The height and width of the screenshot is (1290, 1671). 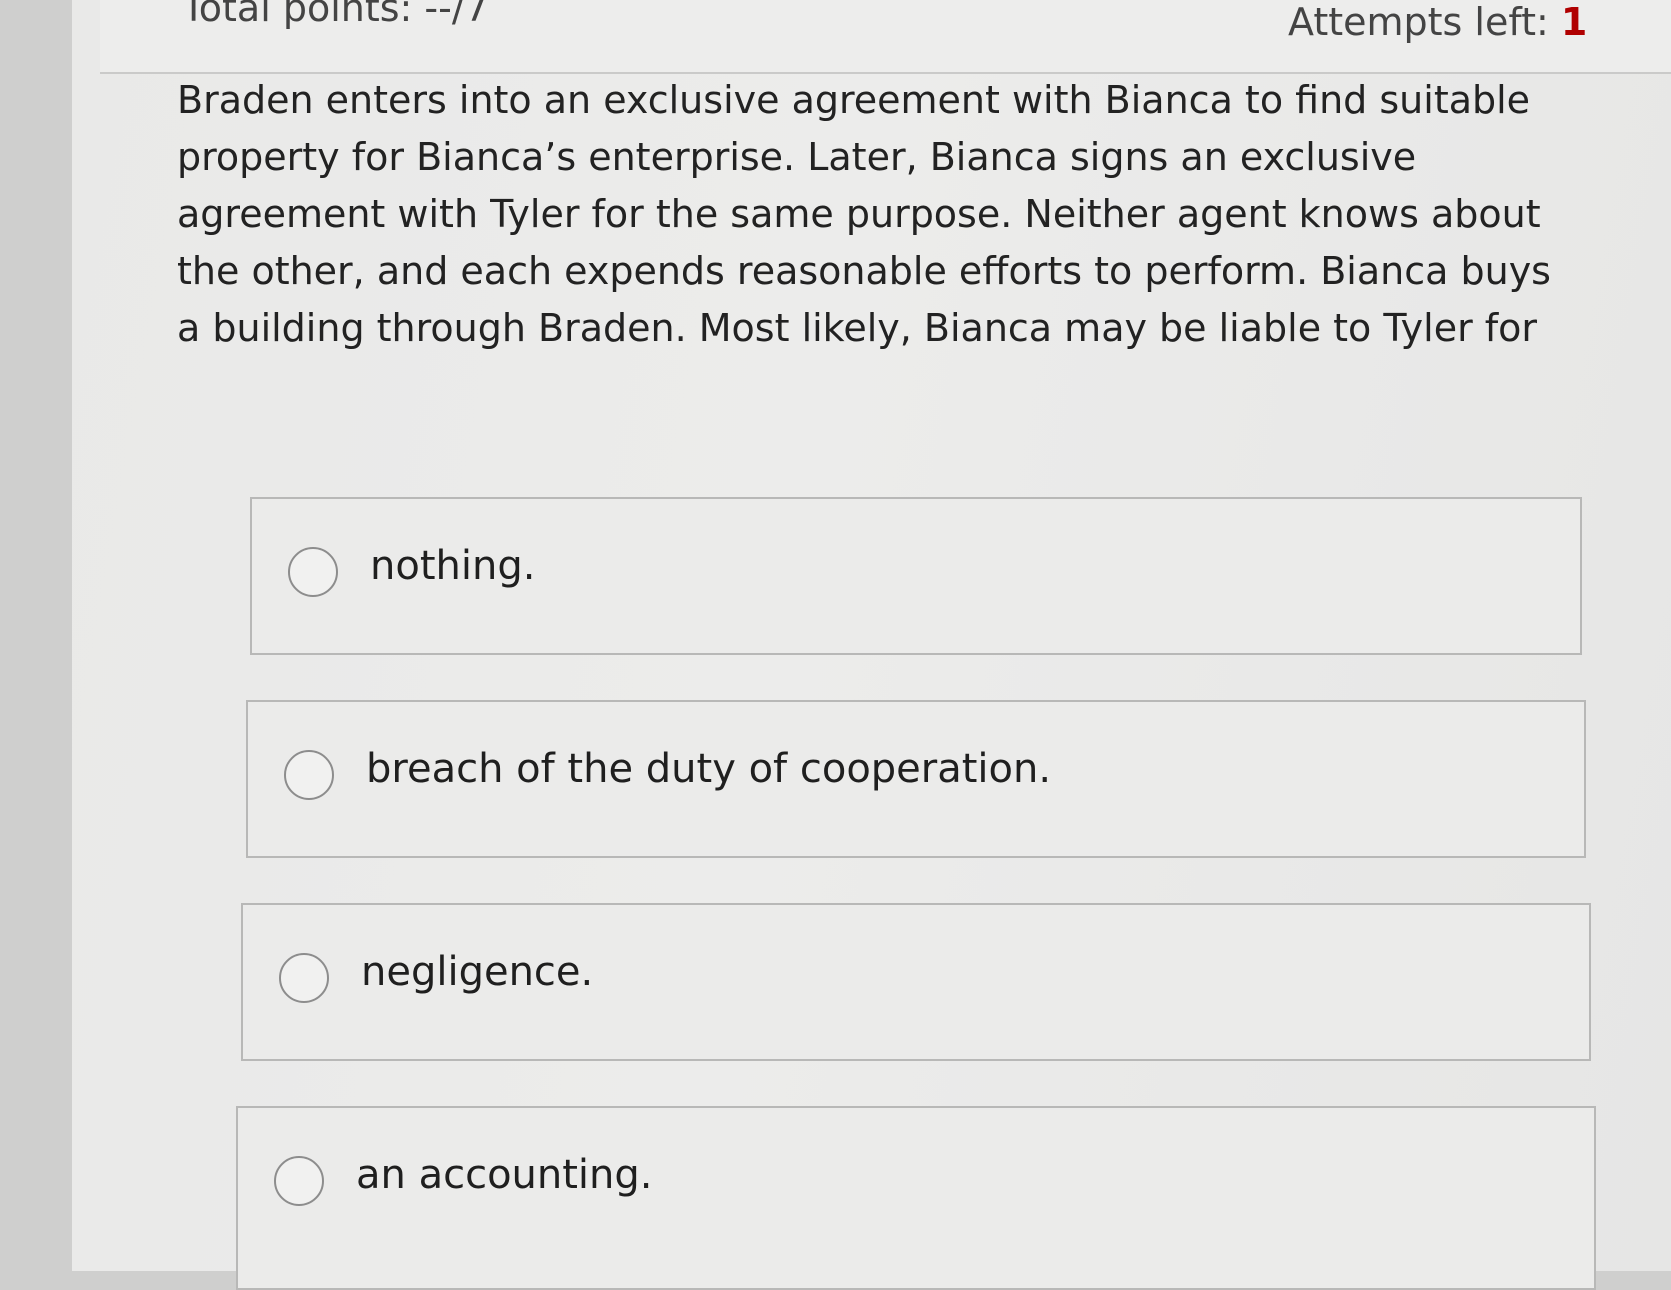 What do you see at coordinates (1418, 22) in the screenshot?
I see `attempts-left-label: Attempts left:` at bounding box center [1418, 22].